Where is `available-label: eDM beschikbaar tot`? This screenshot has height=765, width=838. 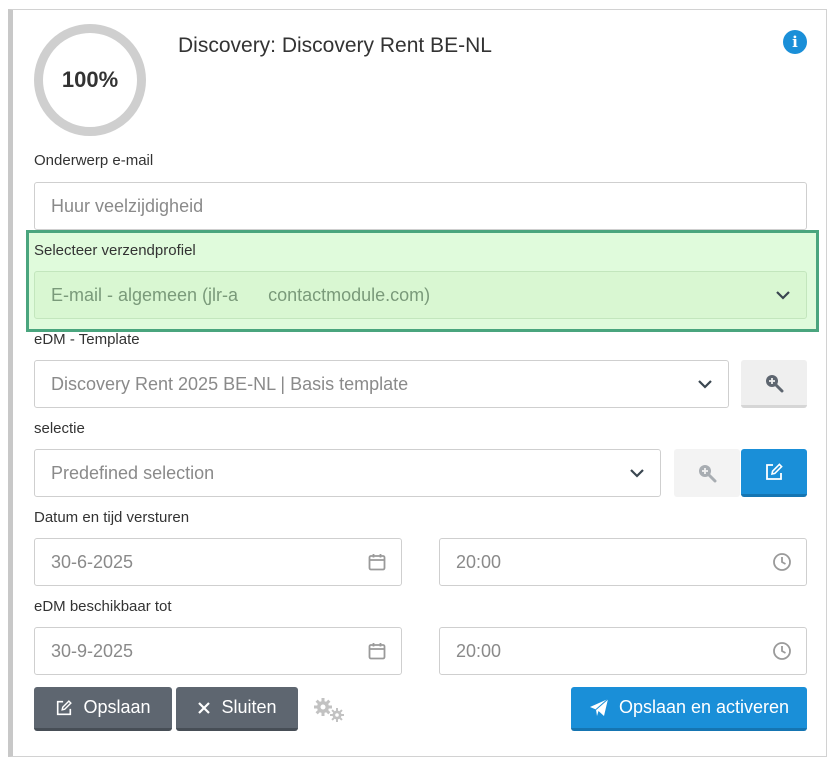
available-label: eDM beschikbaar tot is located at coordinates (103, 606).